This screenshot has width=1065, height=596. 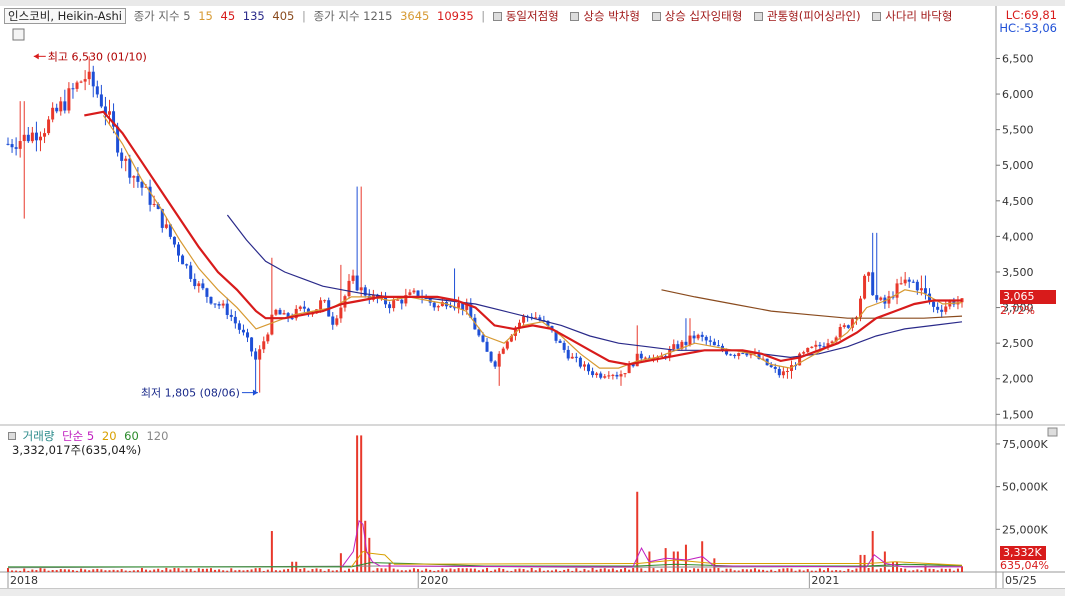 What do you see at coordinates (809, 16) in the screenshot?
I see `pattern-item: 관통형(피어싱라인)` at bounding box center [809, 16].